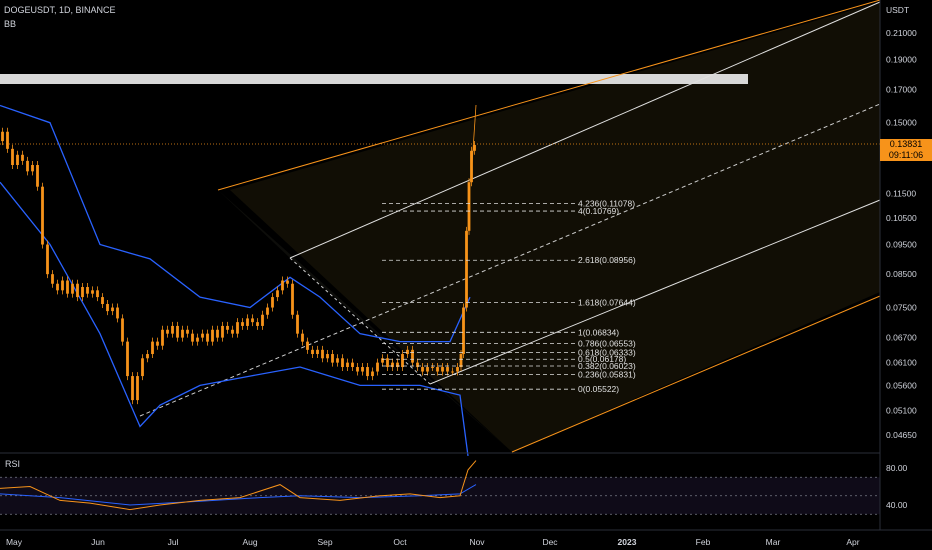 This screenshot has width=932, height=550. Describe the element at coordinates (173, 542) in the screenshot. I see `x-tick-label: Jul` at that location.